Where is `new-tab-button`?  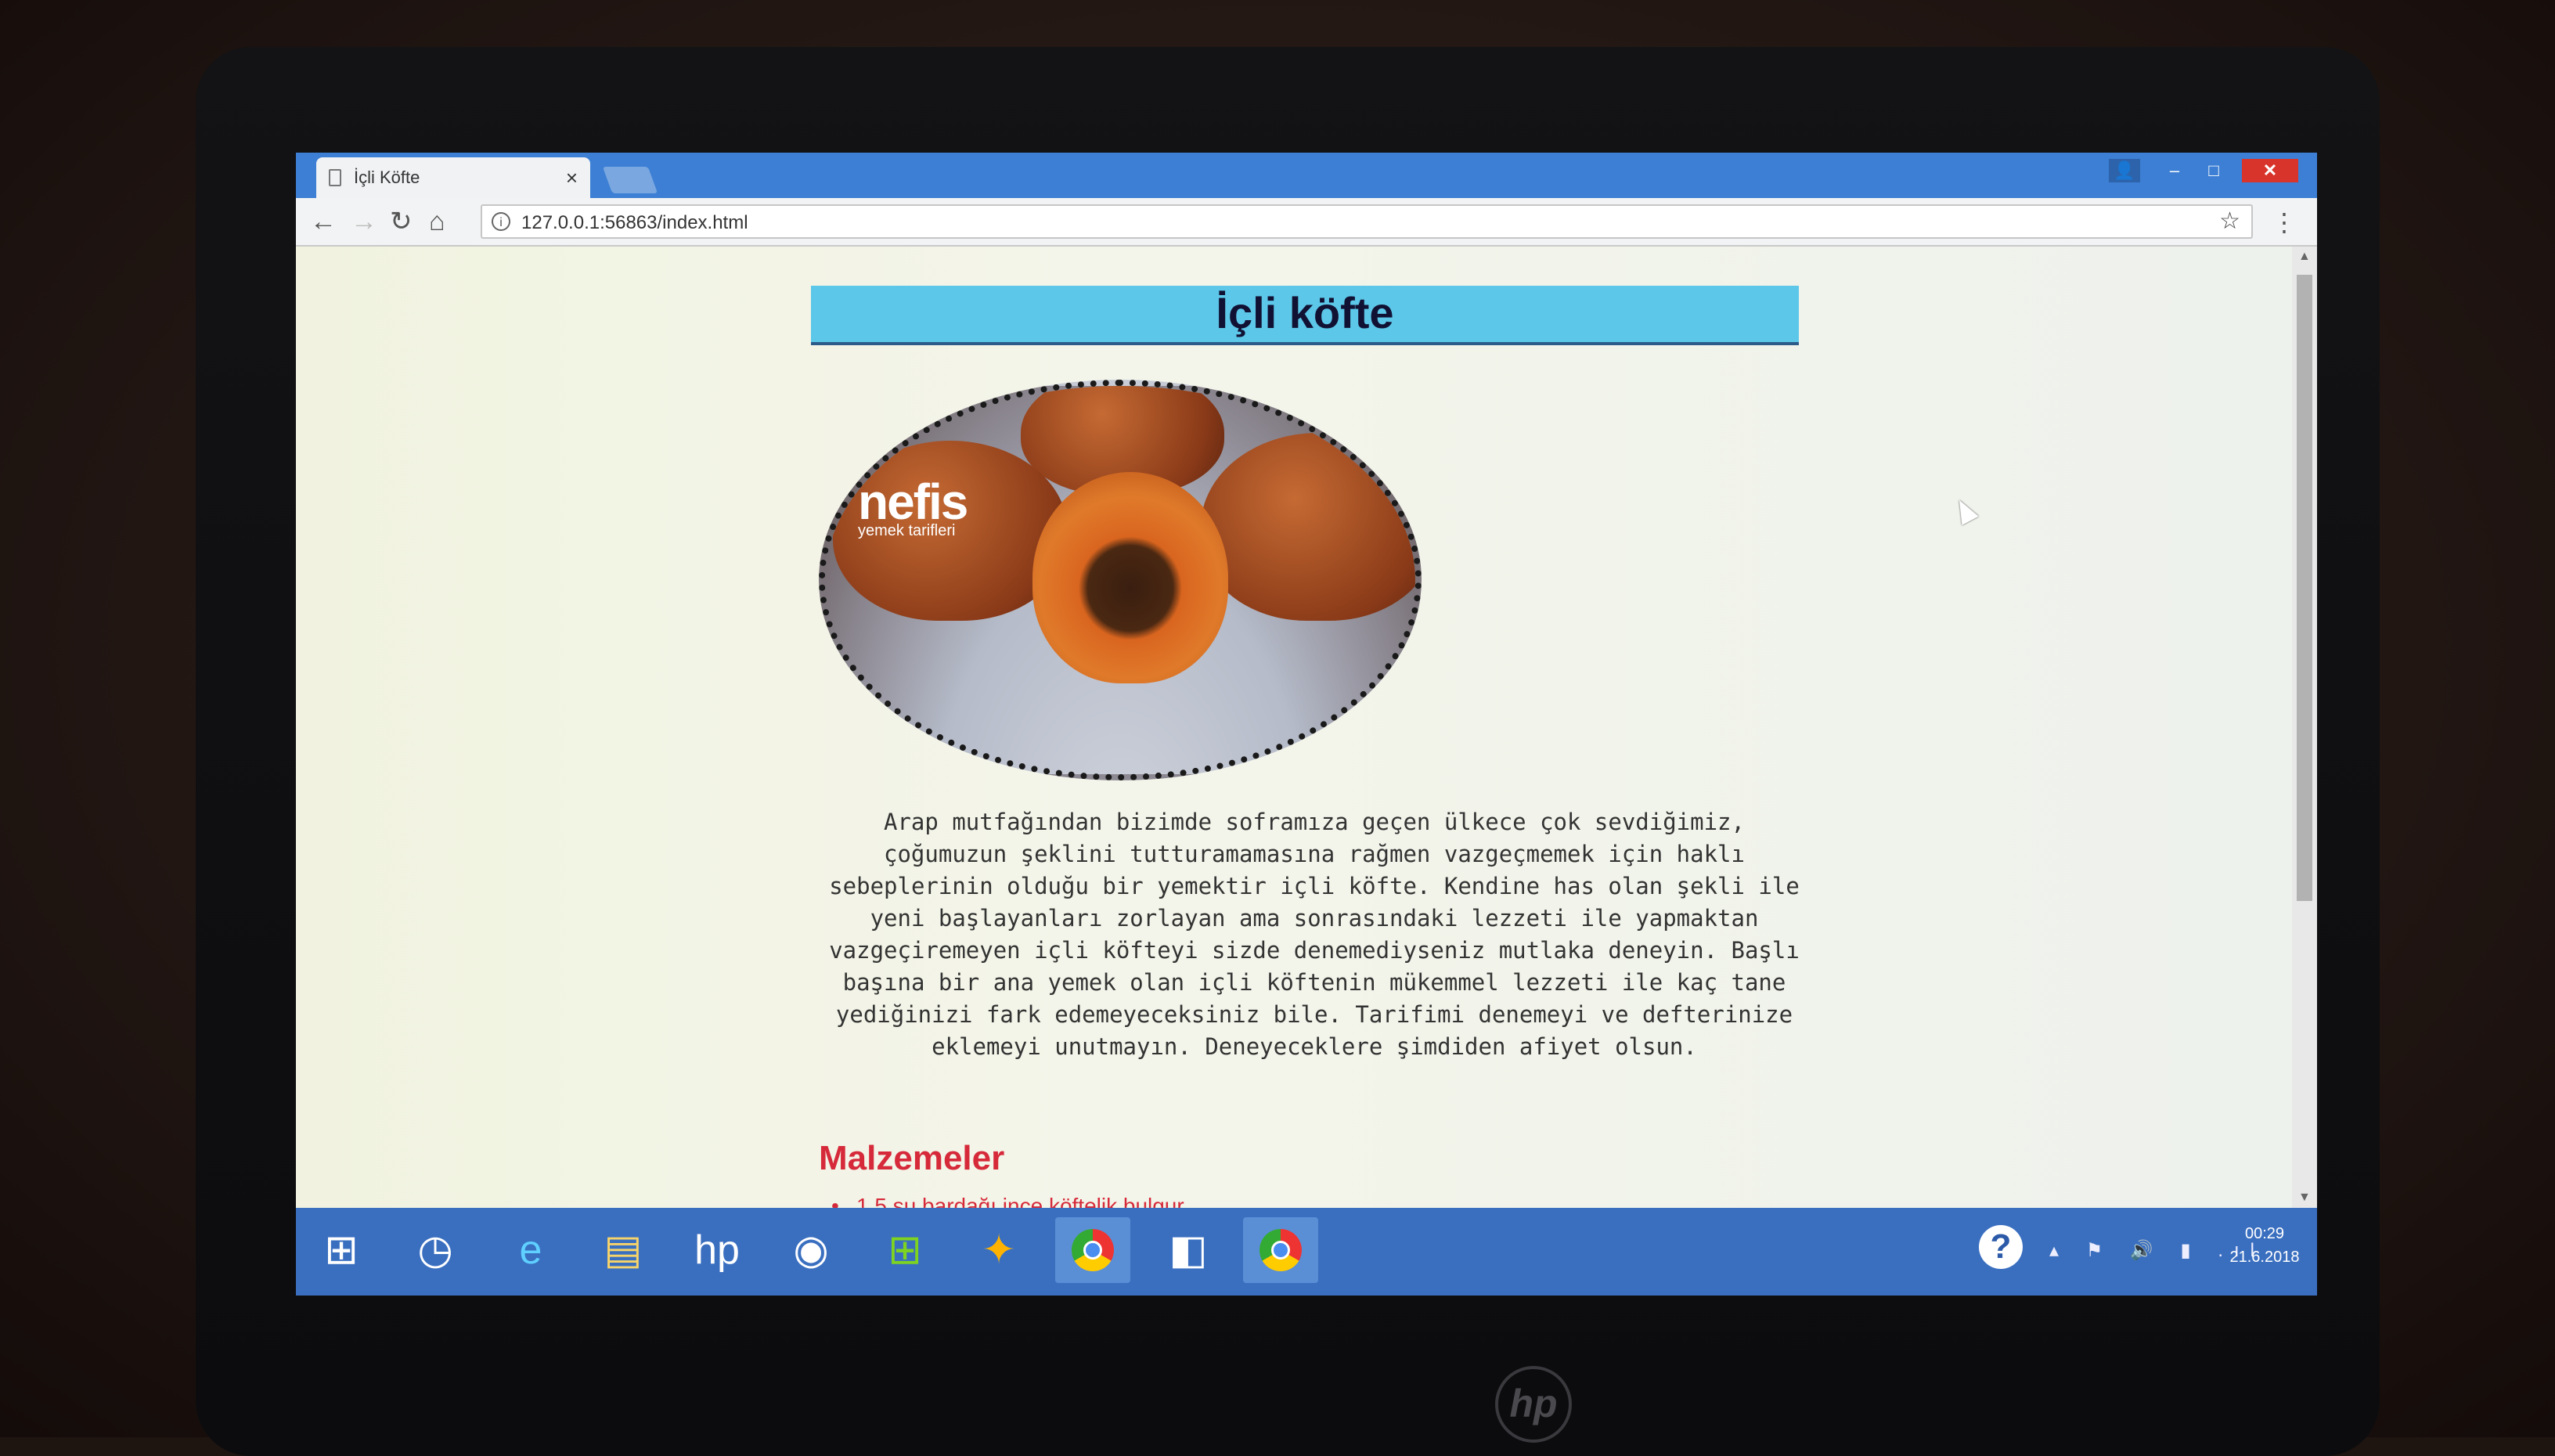
new-tab-button is located at coordinates (630, 180).